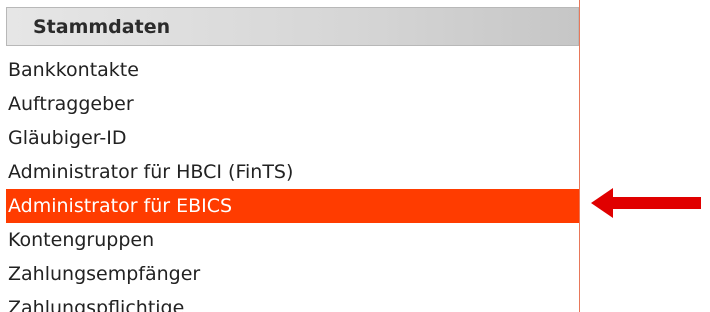 Image resolution: width=710 pixels, height=312 pixels. What do you see at coordinates (292, 172) in the screenshot?
I see `menu-item-admin-hbci: Administrator für HBCI (FinTS)` at bounding box center [292, 172].